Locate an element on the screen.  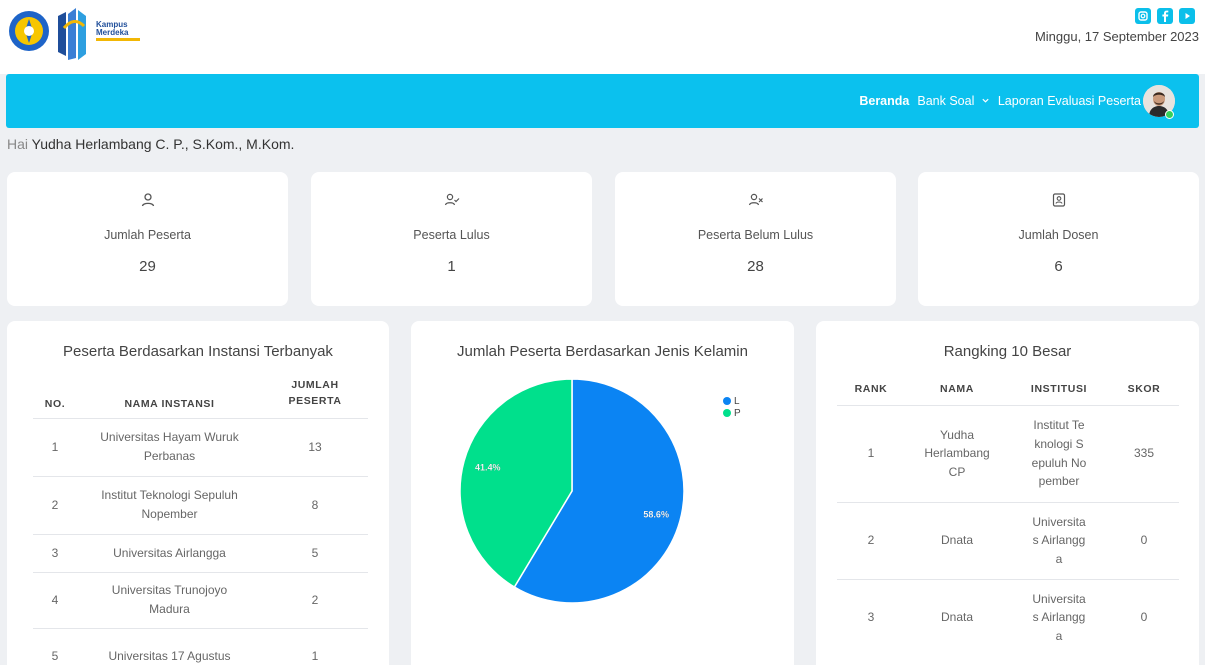
stat-value: 1 is located at coordinates (451, 266).